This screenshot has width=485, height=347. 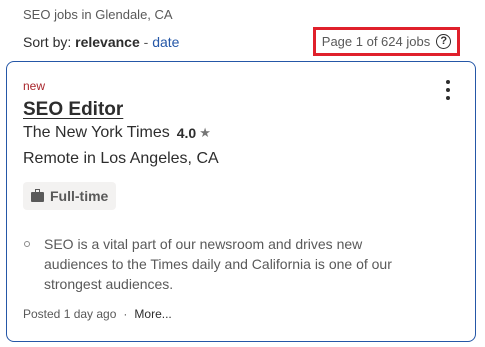 What do you see at coordinates (79, 196) in the screenshot?
I see `job-type-label: Full-time` at bounding box center [79, 196].